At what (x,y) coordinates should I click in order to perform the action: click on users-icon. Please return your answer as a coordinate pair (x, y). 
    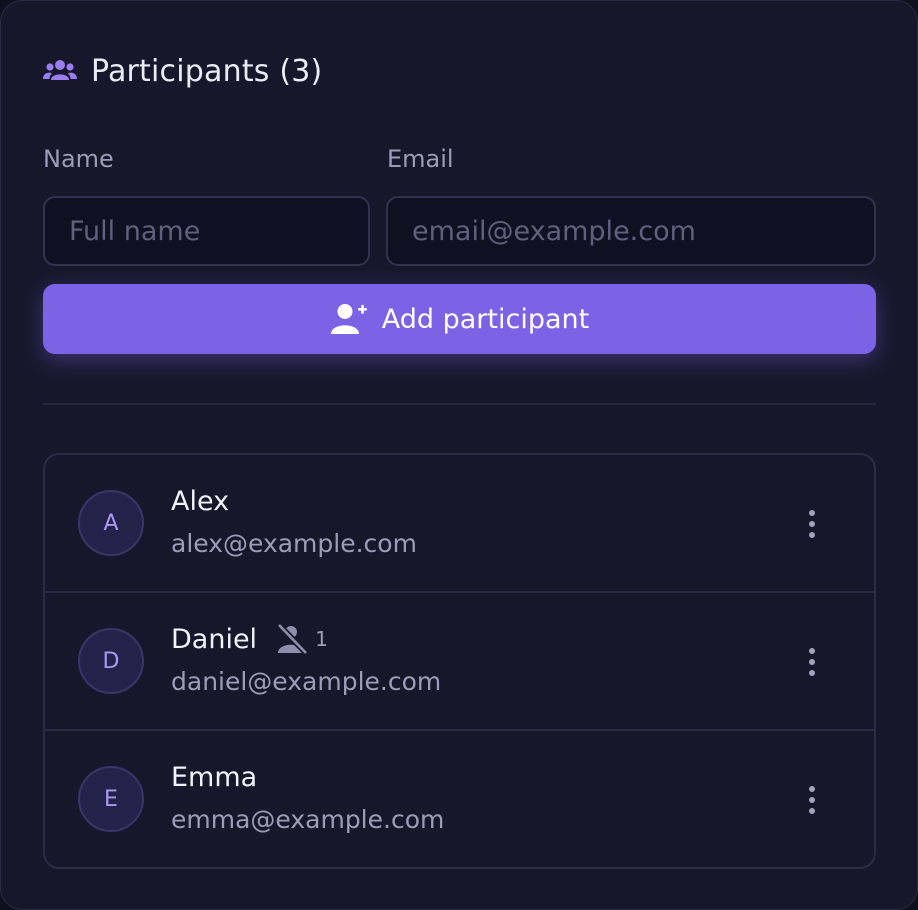
    Looking at the image, I should click on (60, 71).